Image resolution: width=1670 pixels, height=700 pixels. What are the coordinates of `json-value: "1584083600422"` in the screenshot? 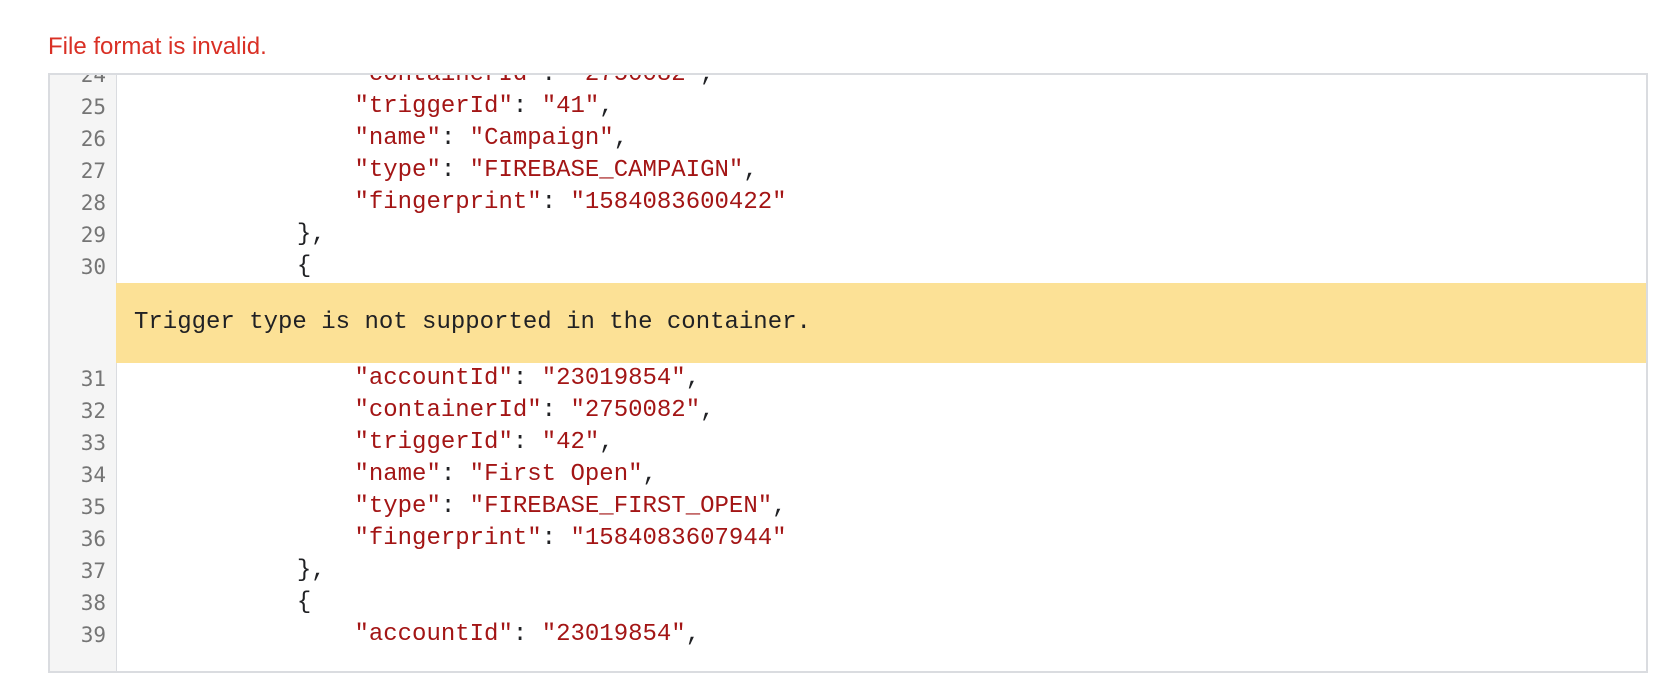 It's located at (678, 202).